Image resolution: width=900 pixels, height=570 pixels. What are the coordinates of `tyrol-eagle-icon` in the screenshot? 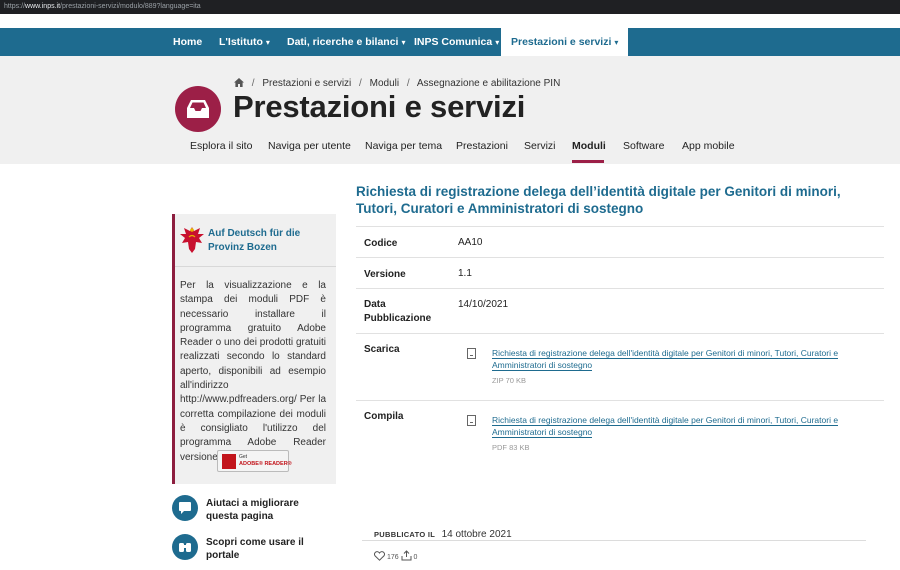 It's located at (192, 240).